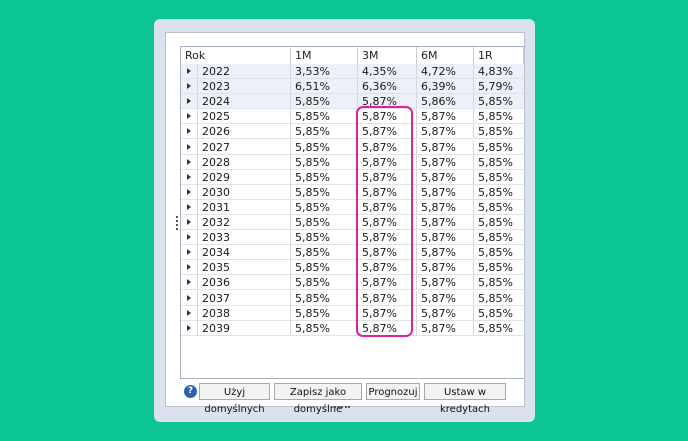 The image size is (688, 441). I want to click on table-row: 2037 5,85% 5,87% 5,87% 5,85%, so click(352, 298).